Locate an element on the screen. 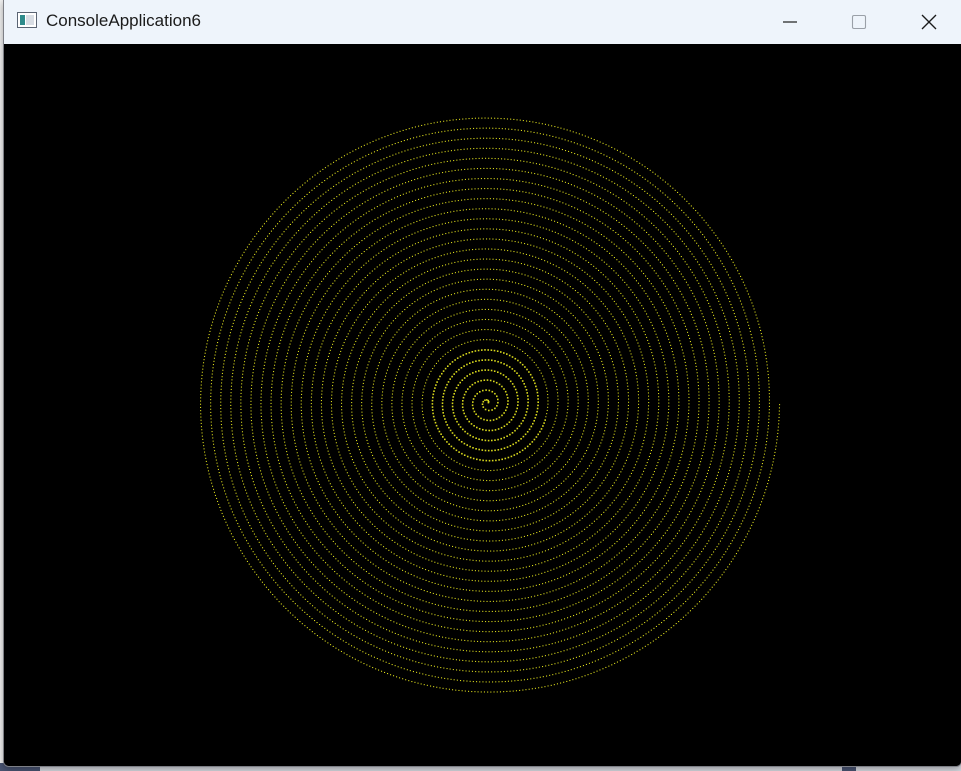 This screenshot has width=961, height=771. close-button is located at coordinates (927, 22).